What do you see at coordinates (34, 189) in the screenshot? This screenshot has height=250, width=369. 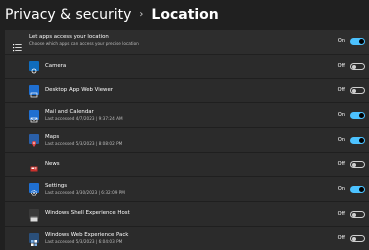 I see `settings-gear-icon` at bounding box center [34, 189].